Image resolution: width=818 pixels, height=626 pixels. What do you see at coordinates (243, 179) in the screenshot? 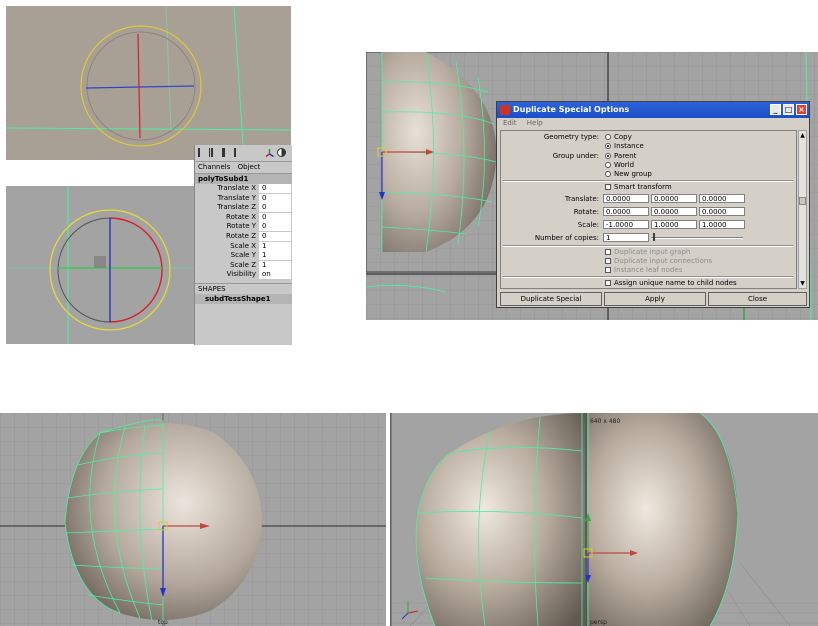
I see `node-name: polyToSubd1` at bounding box center [243, 179].